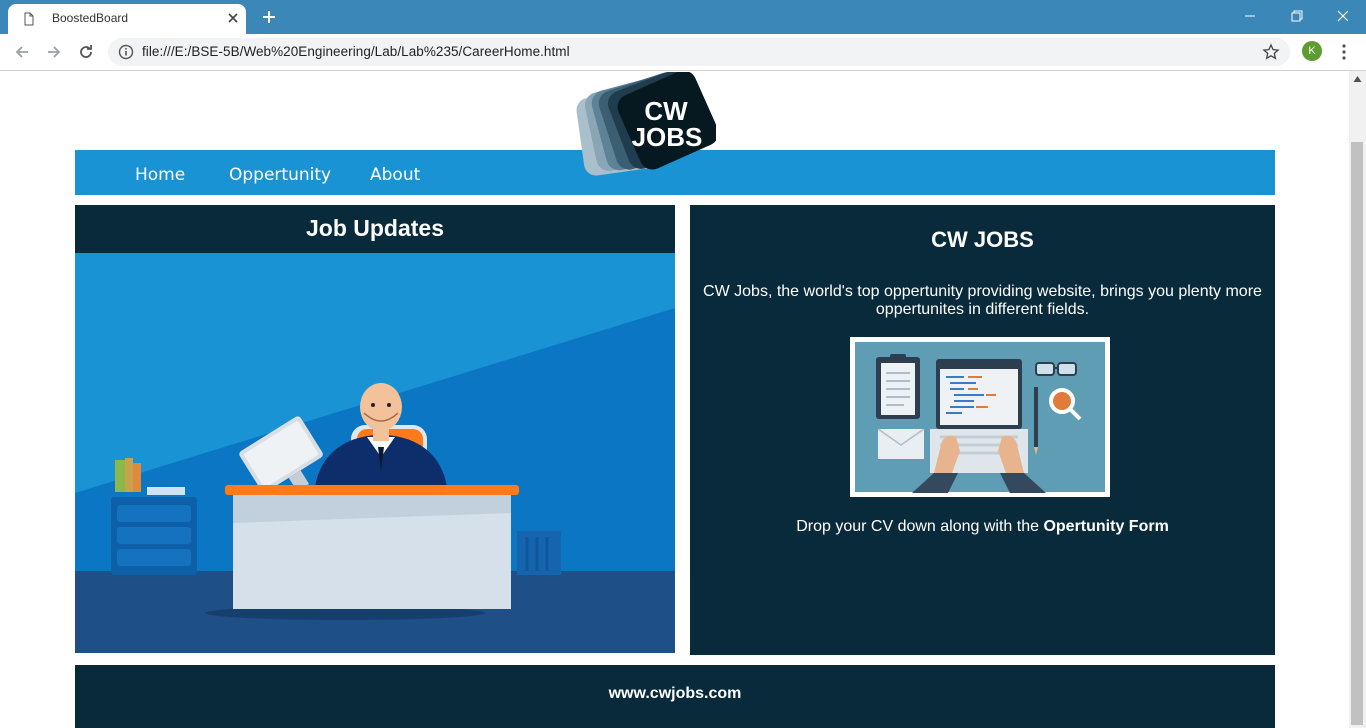  Describe the element at coordinates (1271, 52) in the screenshot. I see `bookmark-star-icon` at that location.